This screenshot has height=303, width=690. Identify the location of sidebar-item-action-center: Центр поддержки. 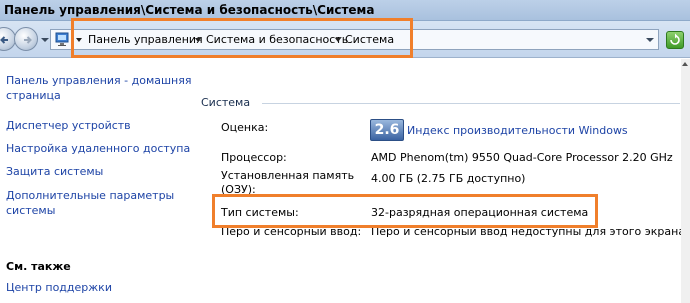
(59, 287).